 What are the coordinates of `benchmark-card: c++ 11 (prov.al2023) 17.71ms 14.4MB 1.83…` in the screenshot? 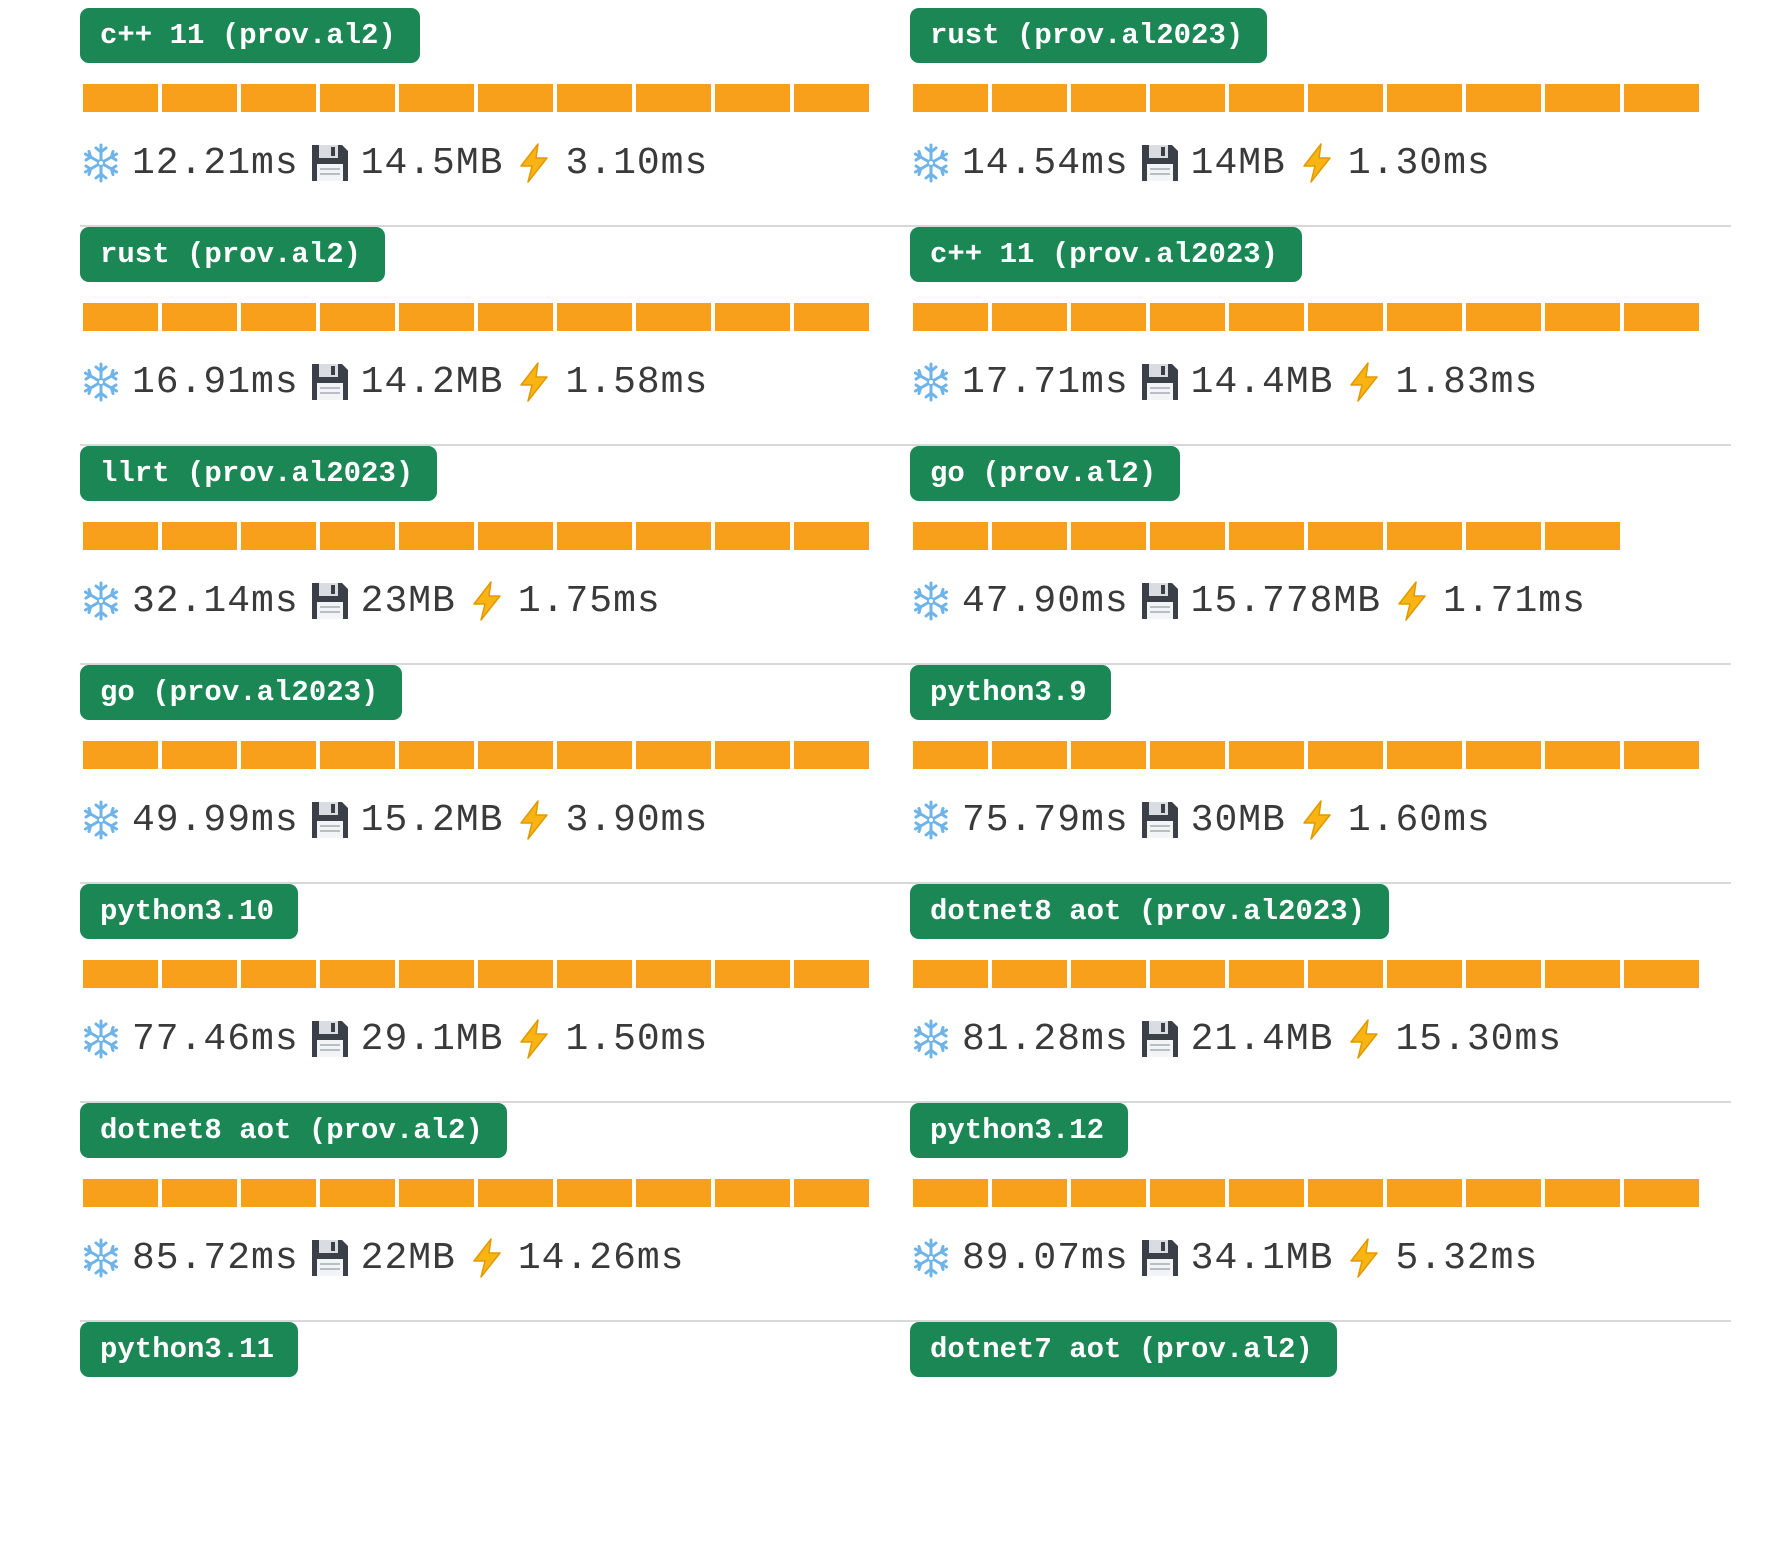 It's located at (1320, 336).